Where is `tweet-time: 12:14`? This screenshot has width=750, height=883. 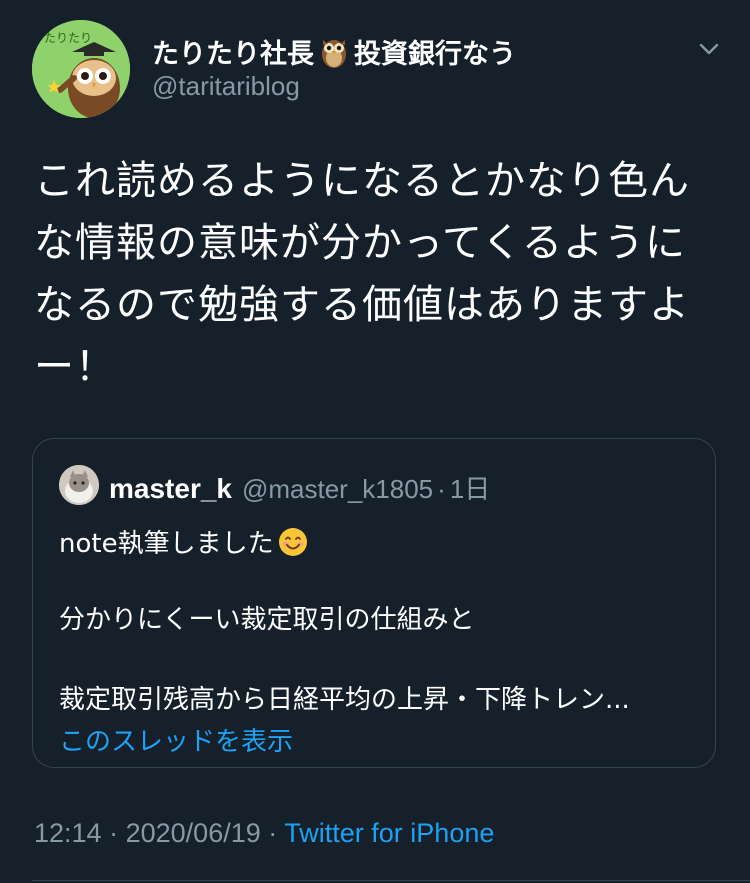
tweet-time: 12:14 is located at coordinates (68, 833).